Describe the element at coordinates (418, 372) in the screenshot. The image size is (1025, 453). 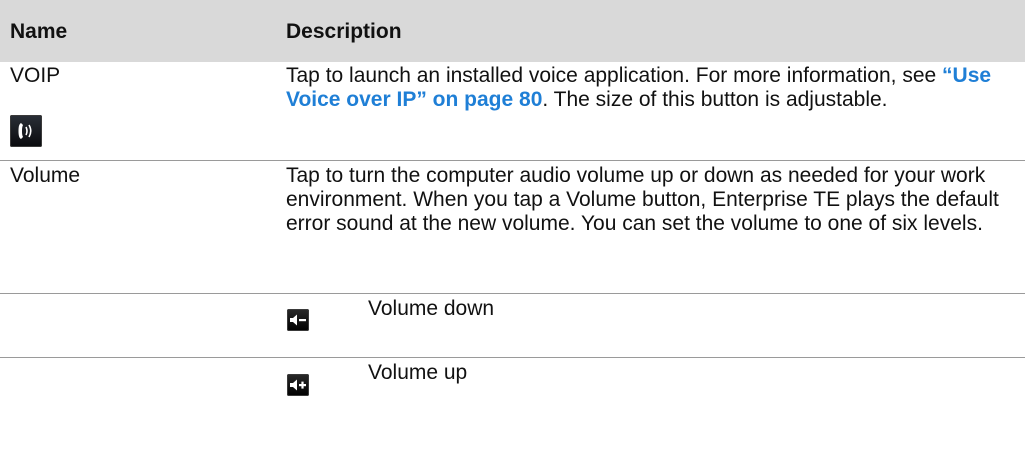
I see `volume-up-label: Volume up` at that location.